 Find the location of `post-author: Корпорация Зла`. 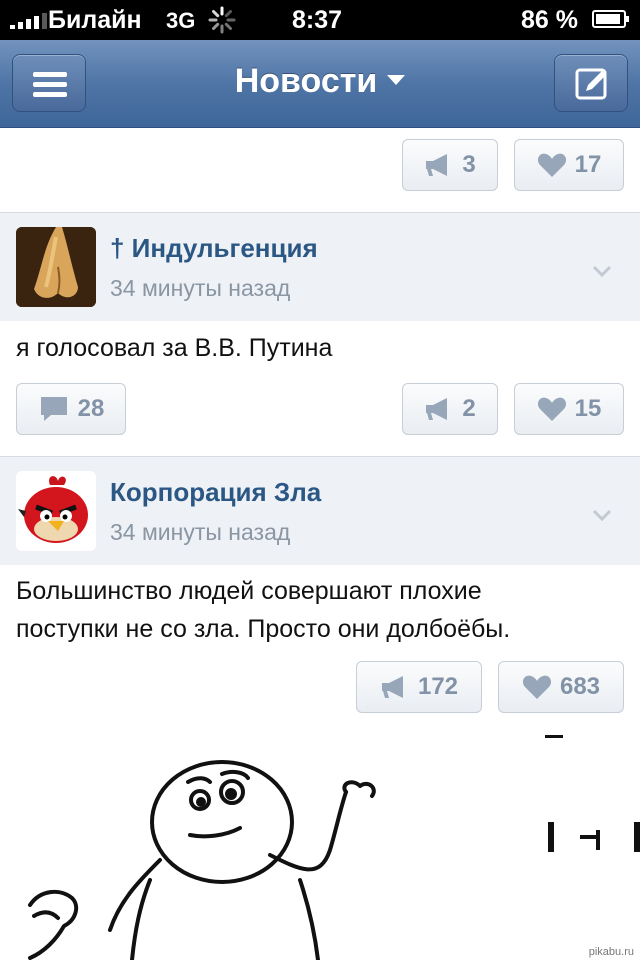

post-author: Корпорация Зла is located at coordinates (215, 492).